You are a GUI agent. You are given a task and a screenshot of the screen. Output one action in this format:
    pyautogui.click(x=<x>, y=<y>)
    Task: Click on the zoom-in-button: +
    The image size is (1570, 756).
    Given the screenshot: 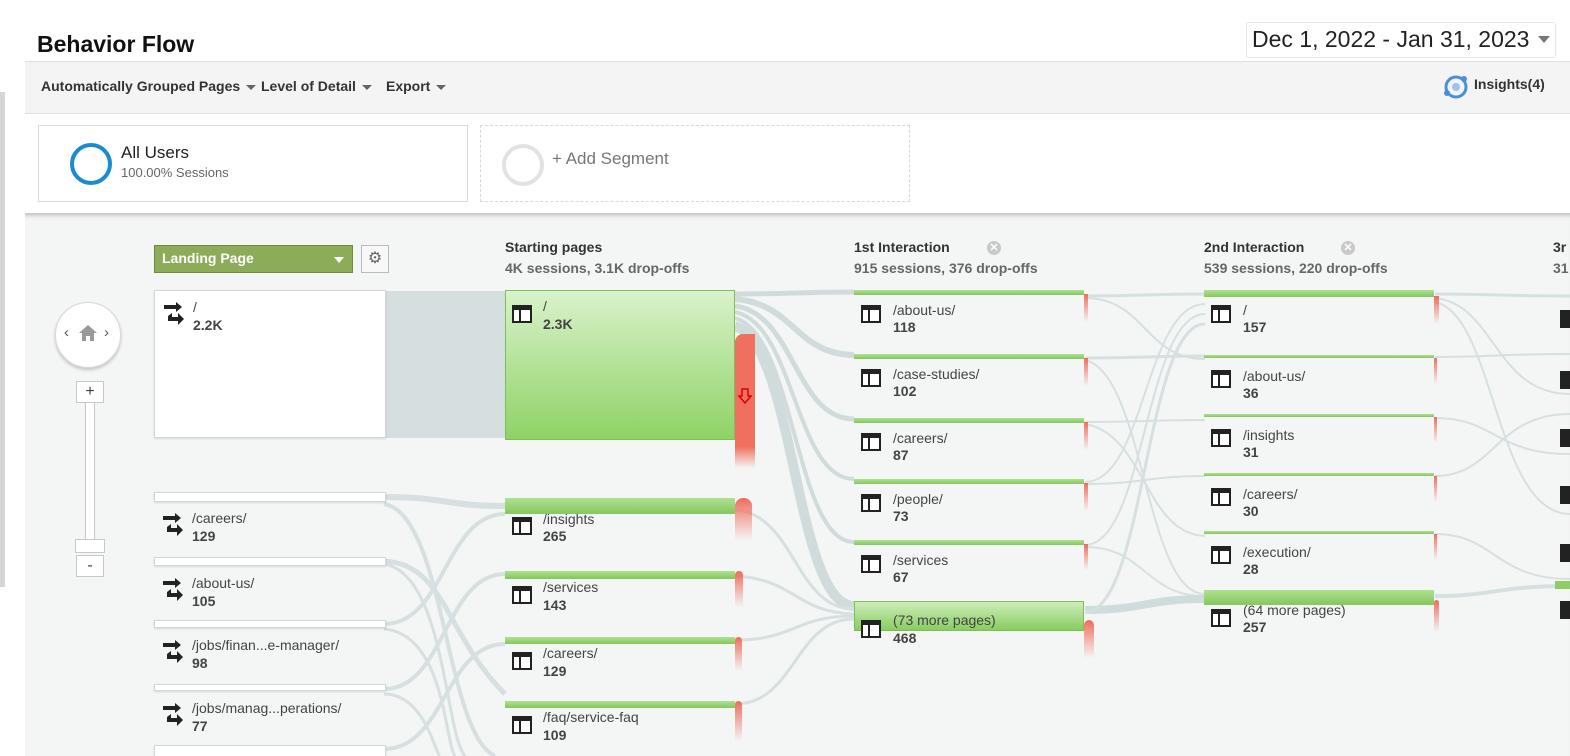 What is the action you would take?
    pyautogui.click(x=90, y=392)
    